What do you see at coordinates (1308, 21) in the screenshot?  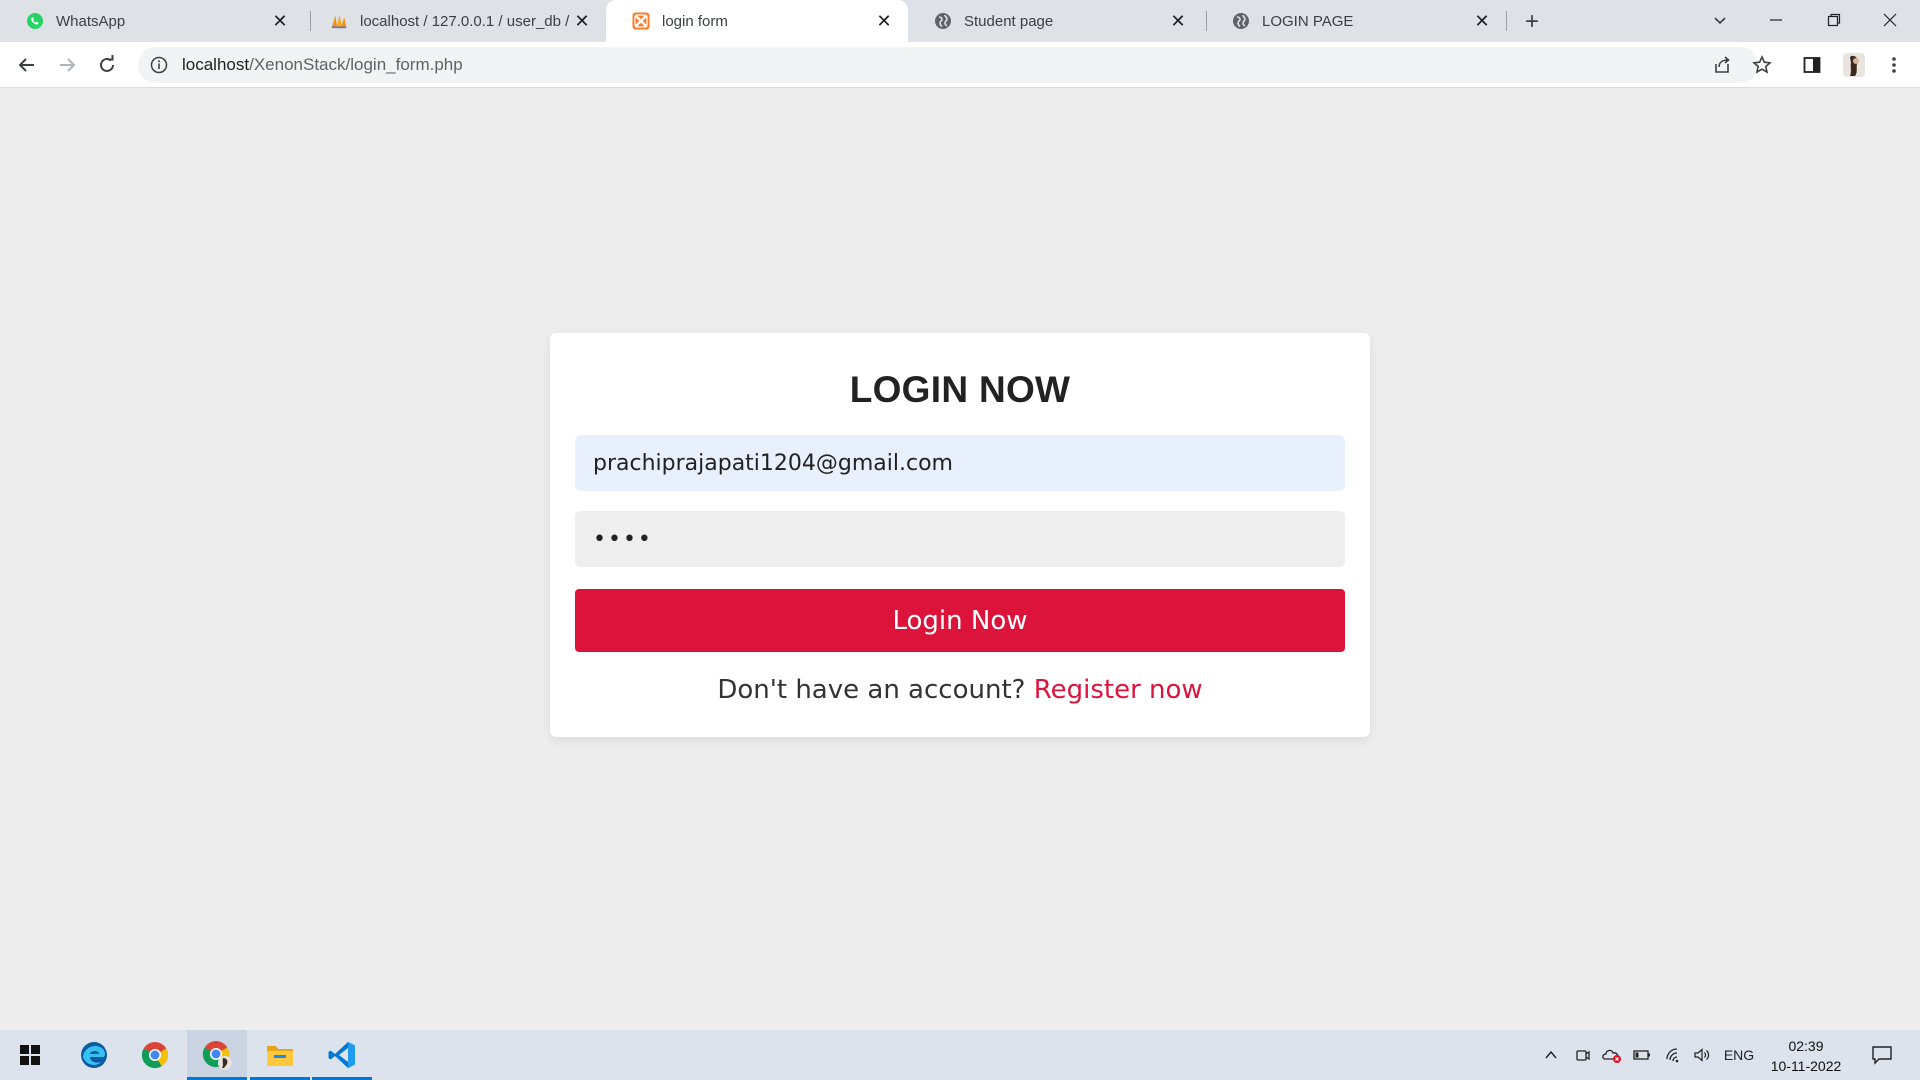 I see `tab-title: LOGIN PAGE` at bounding box center [1308, 21].